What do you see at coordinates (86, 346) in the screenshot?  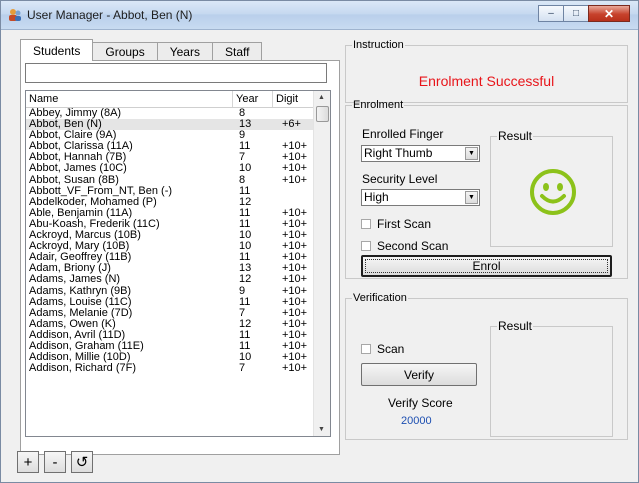 I see `cell-name: Addison, Graham (11E)` at bounding box center [86, 346].